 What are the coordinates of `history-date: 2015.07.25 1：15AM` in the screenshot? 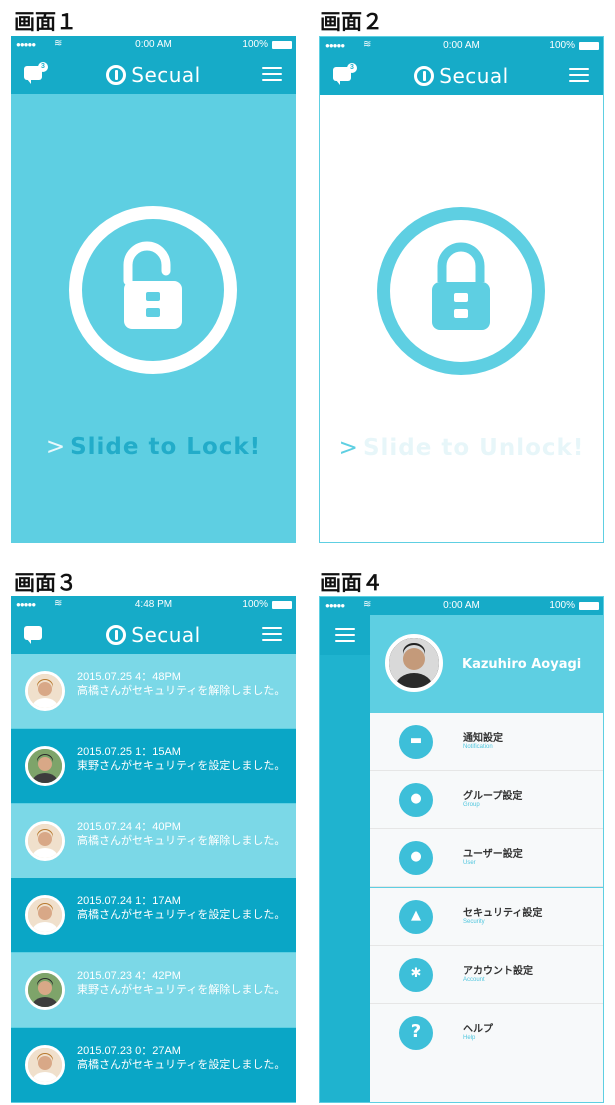 It's located at (129, 751).